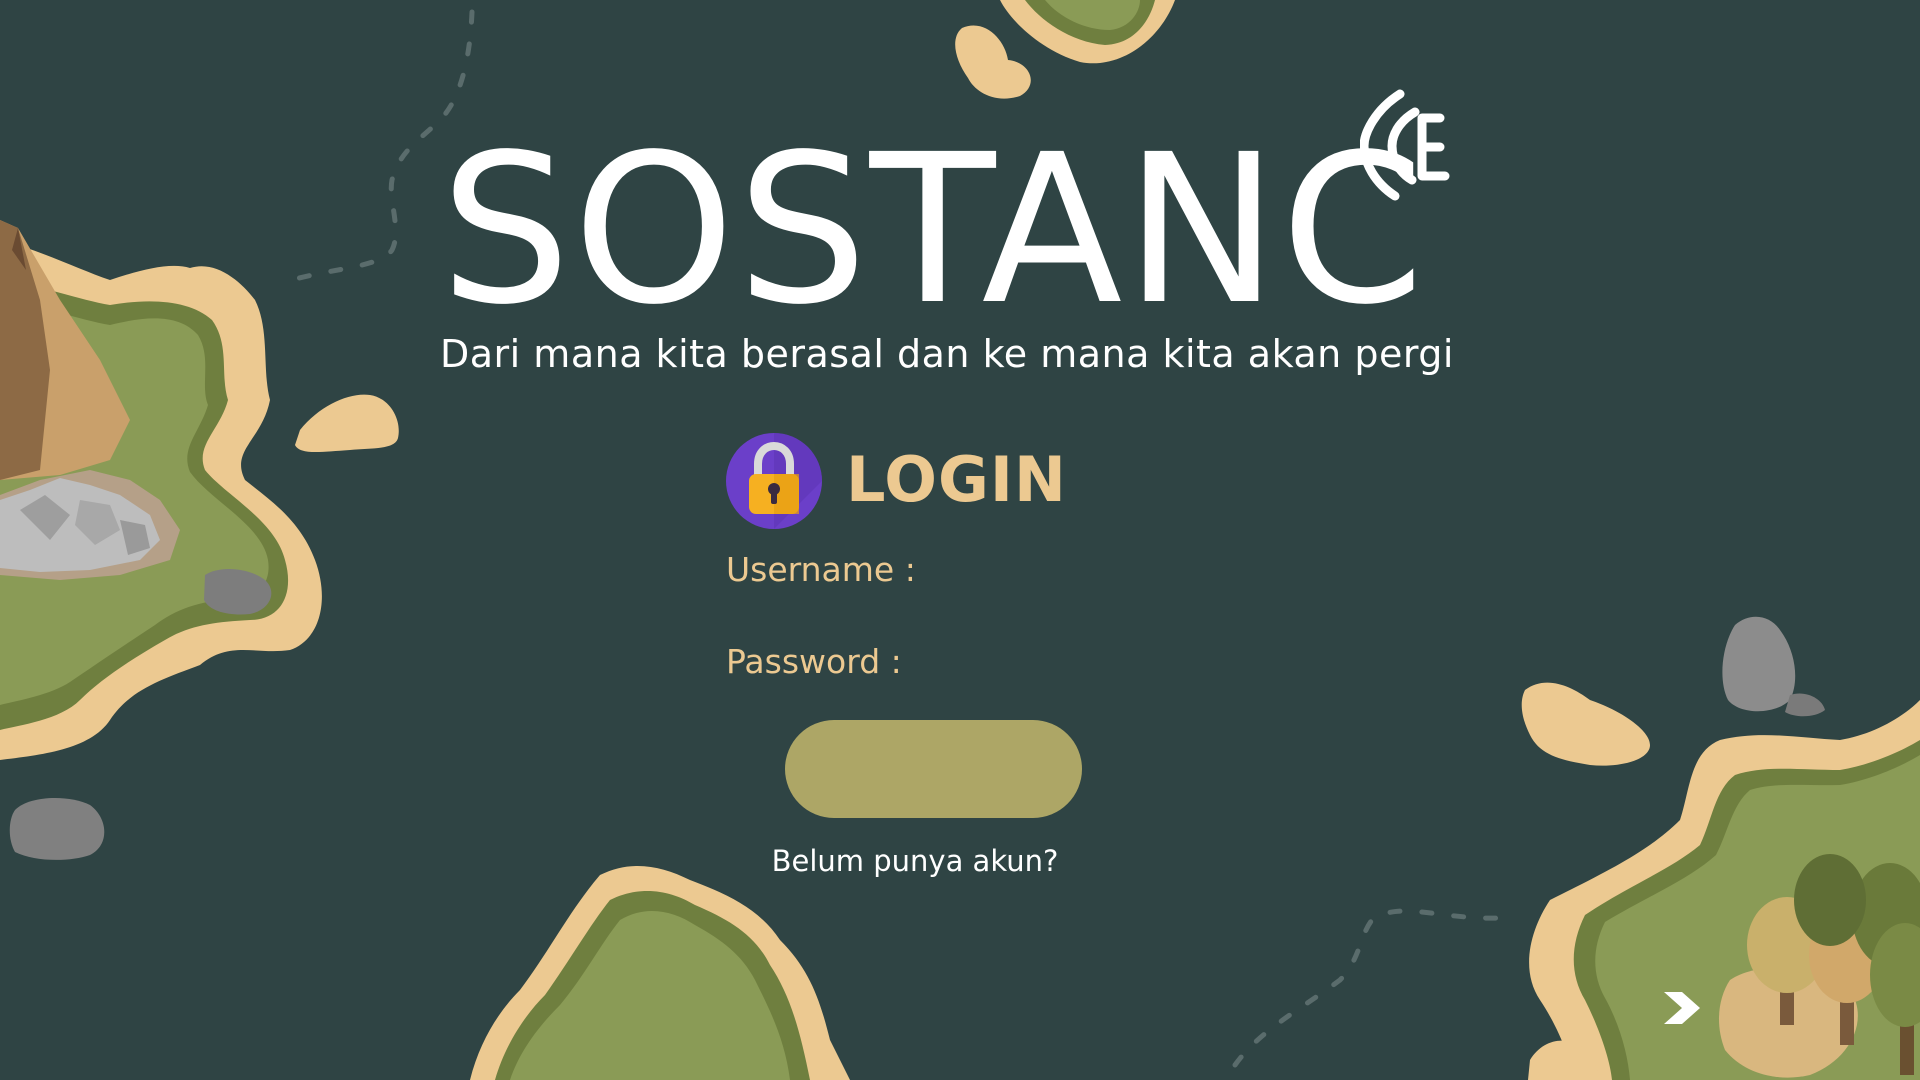 The image size is (1920, 1080). I want to click on island-left, so click(161, 490).